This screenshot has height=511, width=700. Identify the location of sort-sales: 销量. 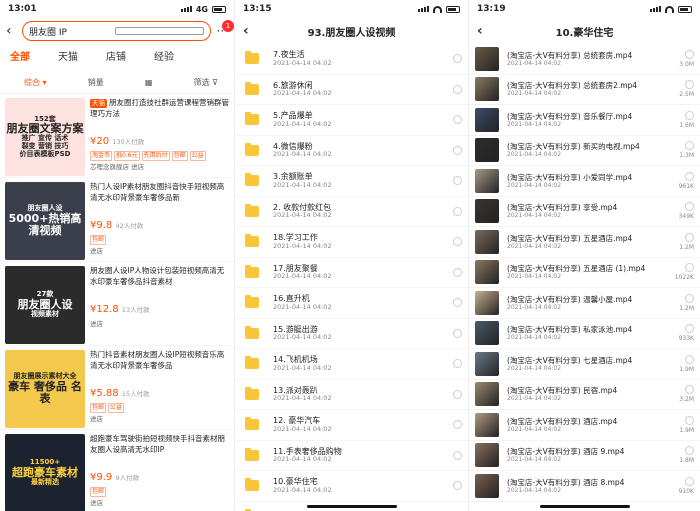
(96, 82).